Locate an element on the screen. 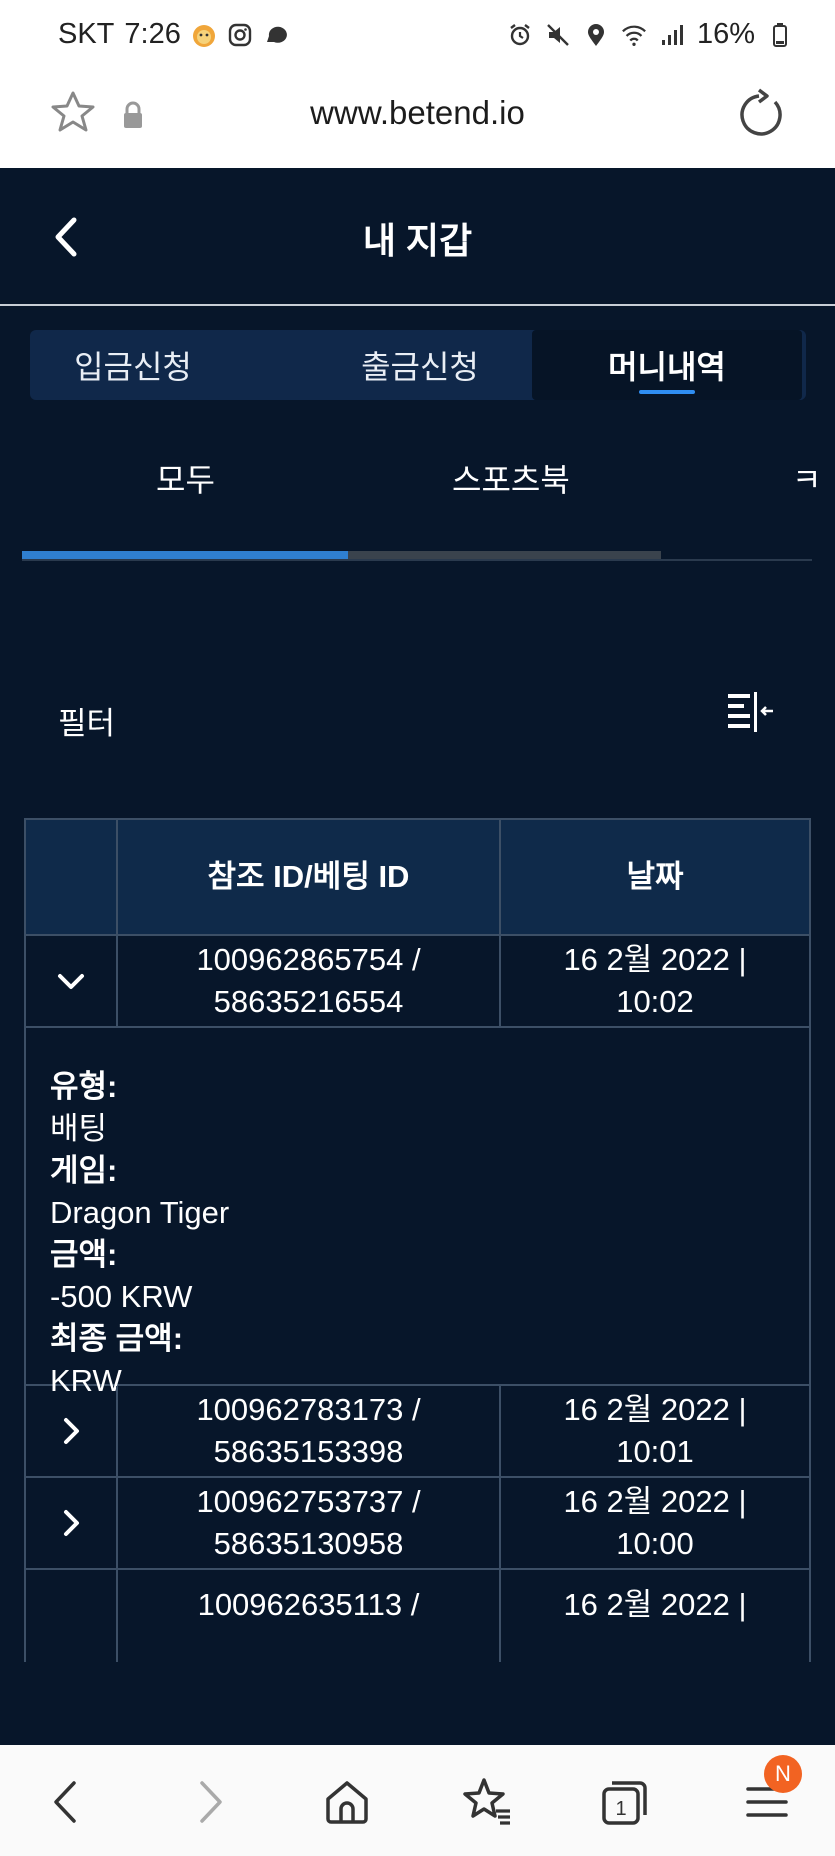 The width and height of the screenshot is (835, 1856). category-tab-casino: ㅋ is located at coordinates (806, 478).